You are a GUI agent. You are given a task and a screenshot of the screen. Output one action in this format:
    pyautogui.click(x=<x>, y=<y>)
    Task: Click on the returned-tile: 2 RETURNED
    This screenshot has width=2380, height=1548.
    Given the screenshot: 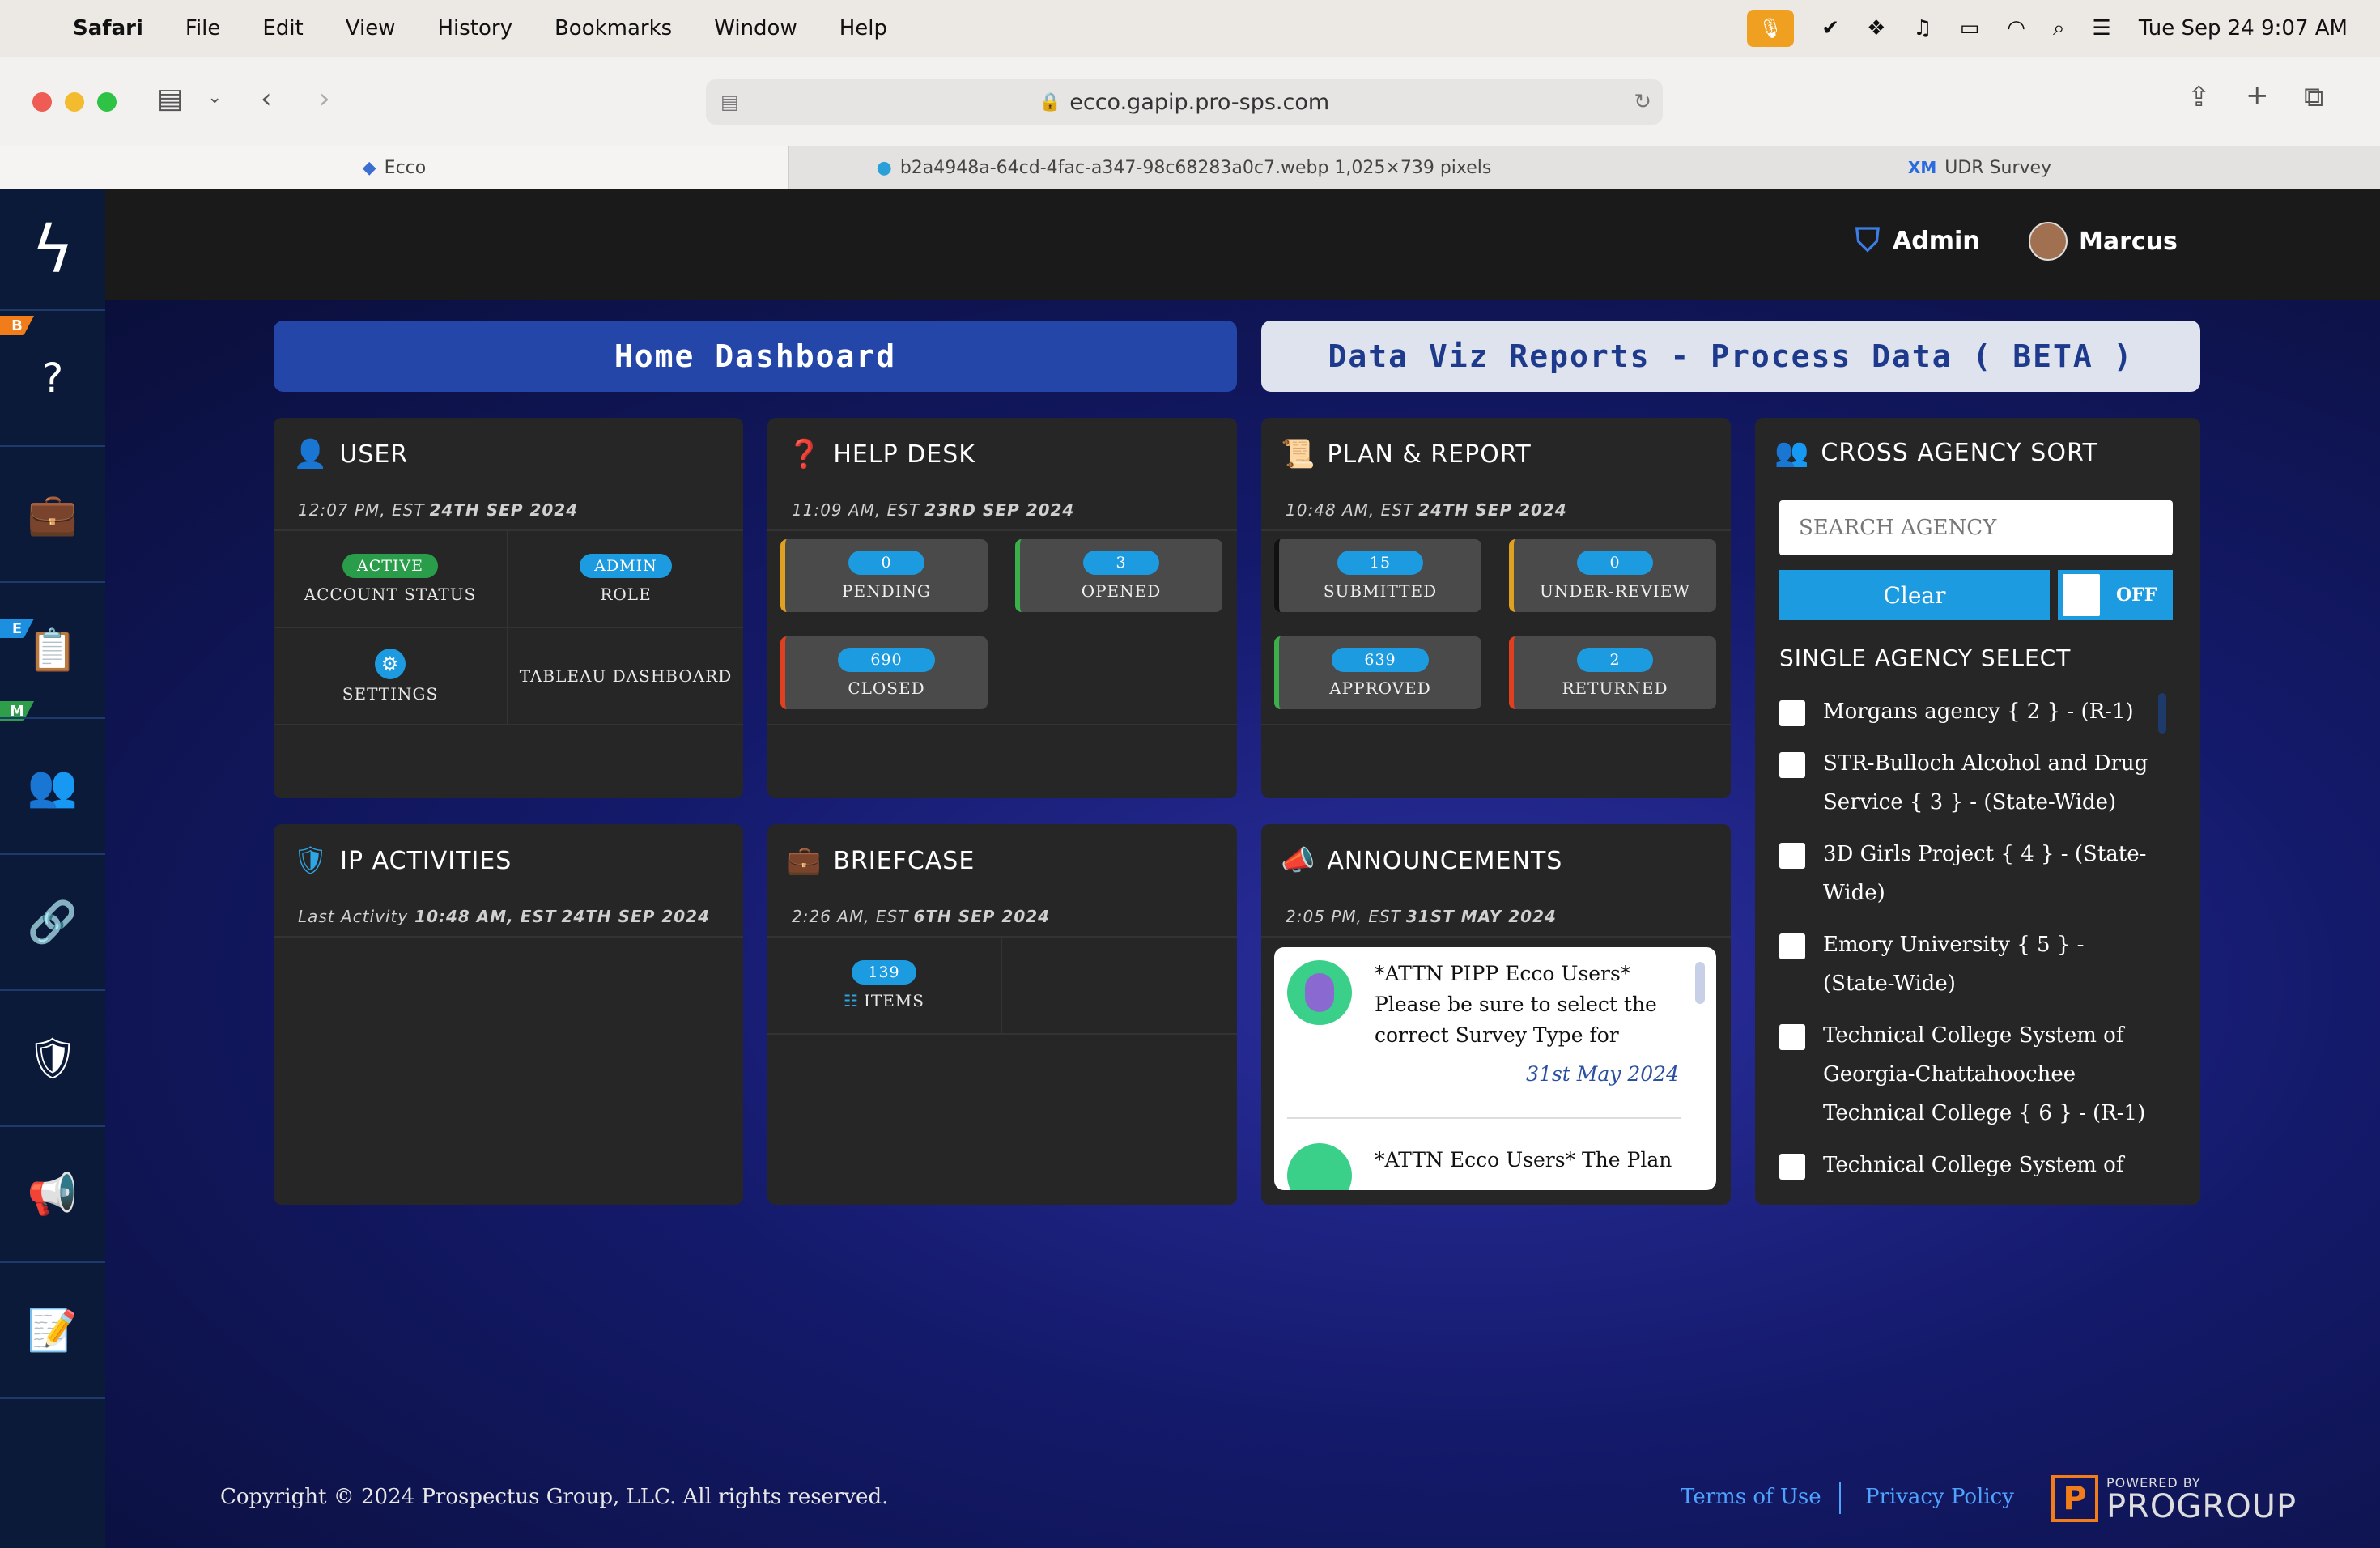 What is the action you would take?
    pyautogui.click(x=1612, y=673)
    